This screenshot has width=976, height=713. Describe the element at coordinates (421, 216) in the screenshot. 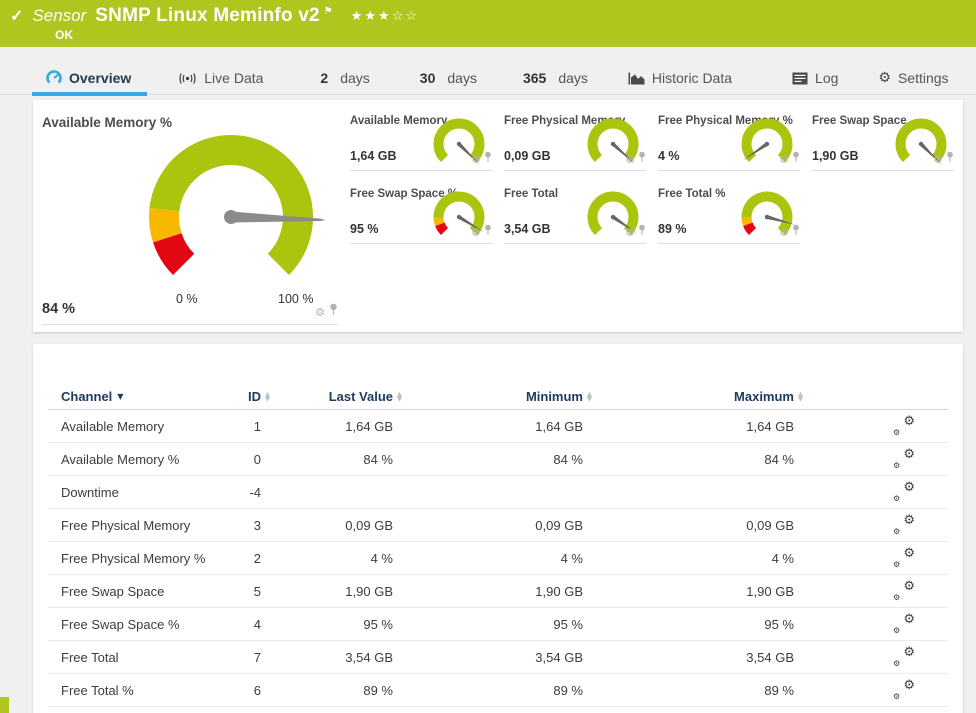

I see `mini-gauge-cell: Free Swap Space % 95 % ⚙` at that location.